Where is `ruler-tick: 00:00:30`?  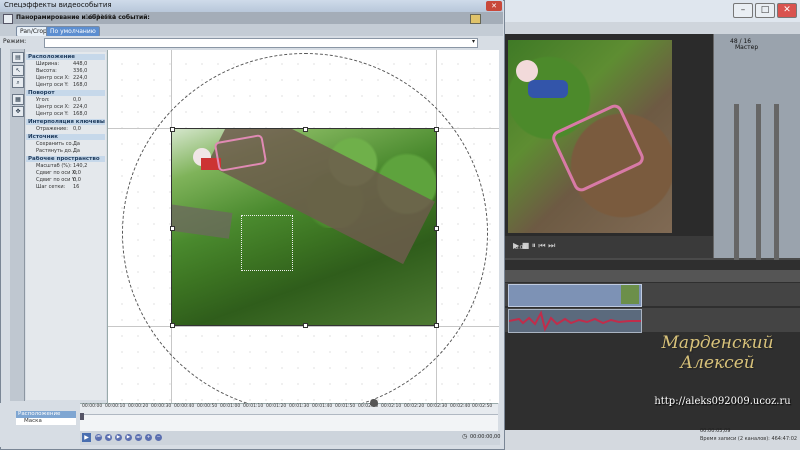
ruler-tick: 00:00:30 is located at coordinates (161, 406).